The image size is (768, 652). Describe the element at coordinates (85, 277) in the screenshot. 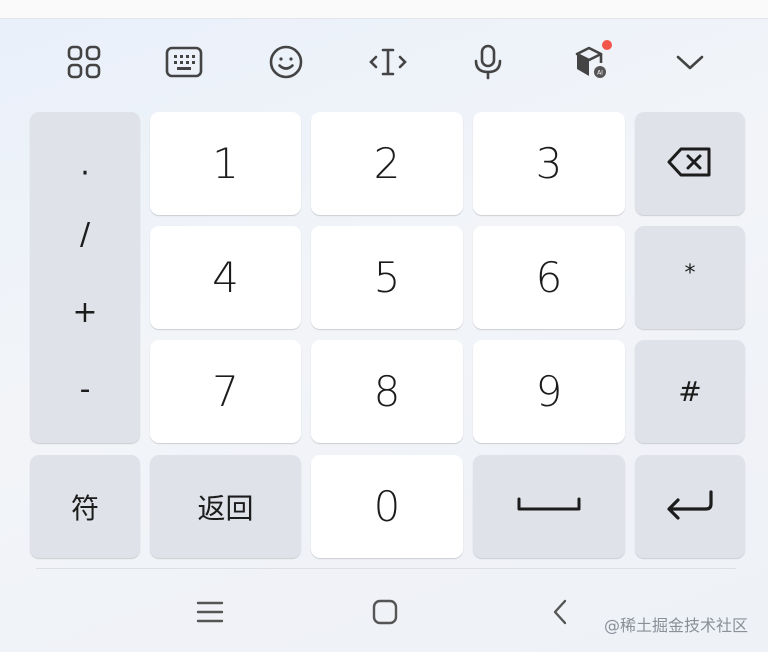

I see `symbol-column: · / + -` at that location.